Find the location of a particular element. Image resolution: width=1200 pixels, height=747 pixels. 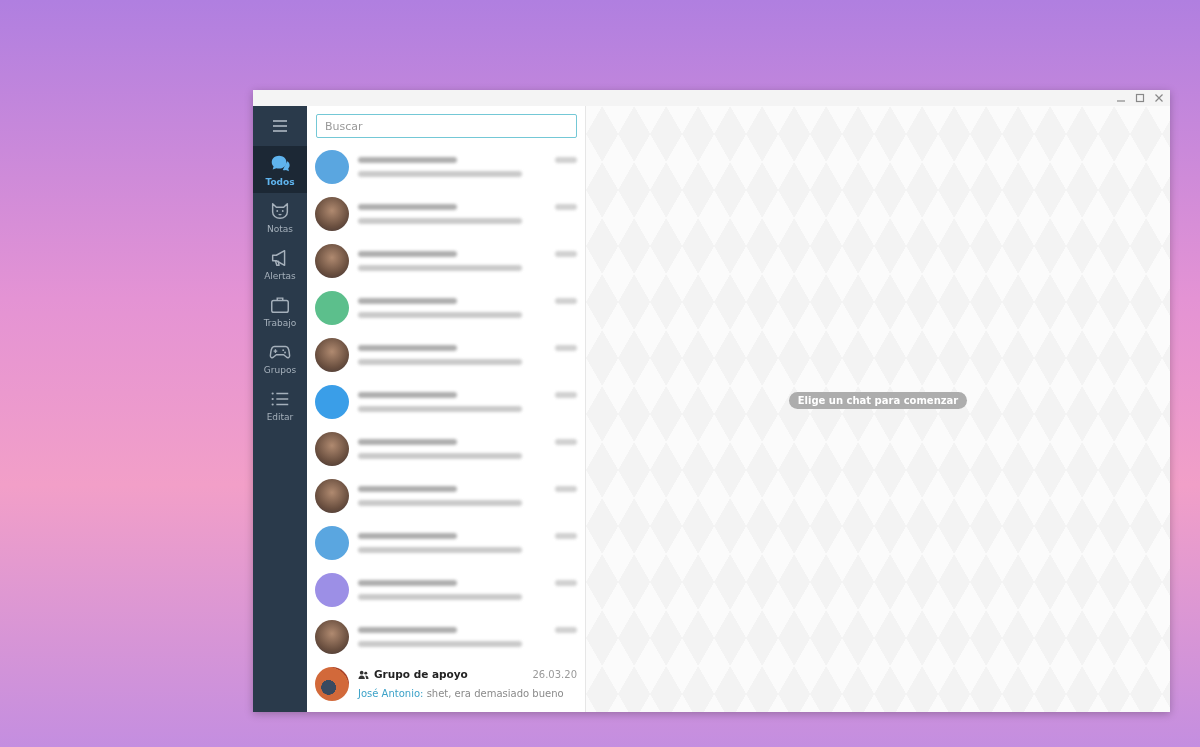

folder-tab: Grupos is located at coordinates (280, 357).